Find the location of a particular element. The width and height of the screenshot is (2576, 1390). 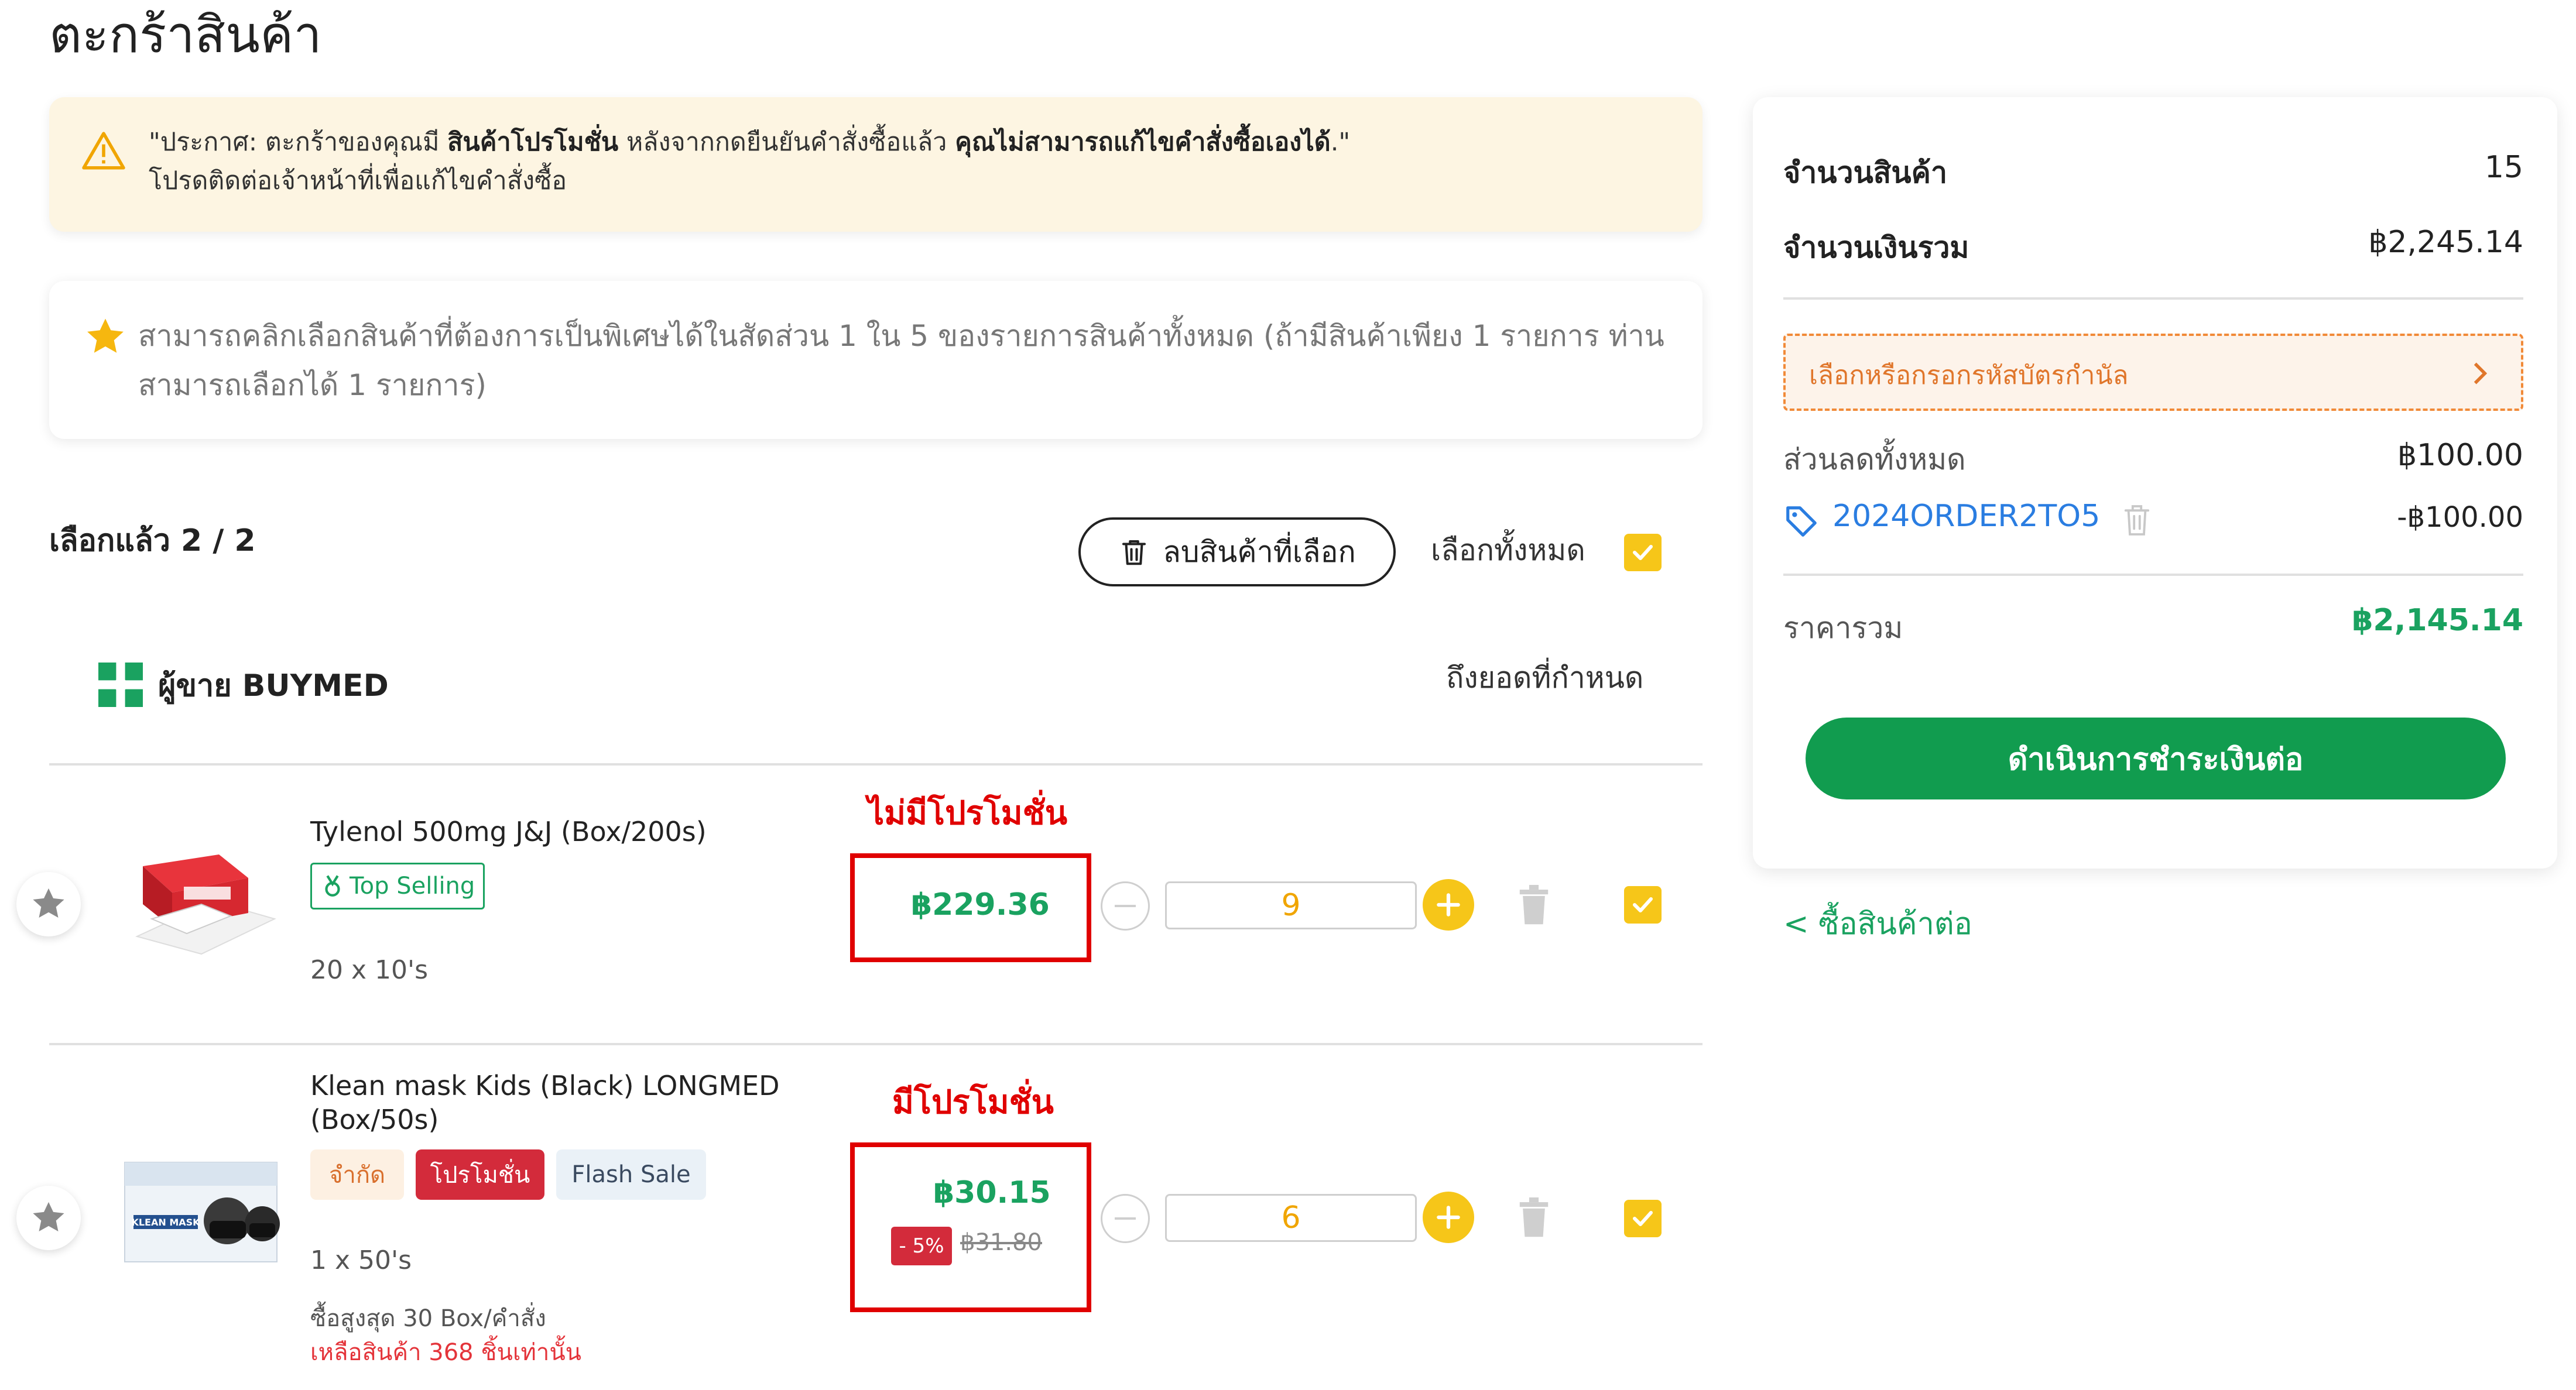

has-promotion-annotation: มีโปรโมชั่น is located at coordinates (973, 1102).